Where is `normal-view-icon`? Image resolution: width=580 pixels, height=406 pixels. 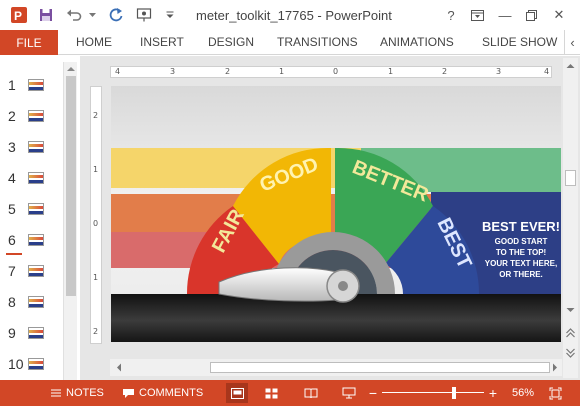
normal-view-icon is located at coordinates (237, 393).